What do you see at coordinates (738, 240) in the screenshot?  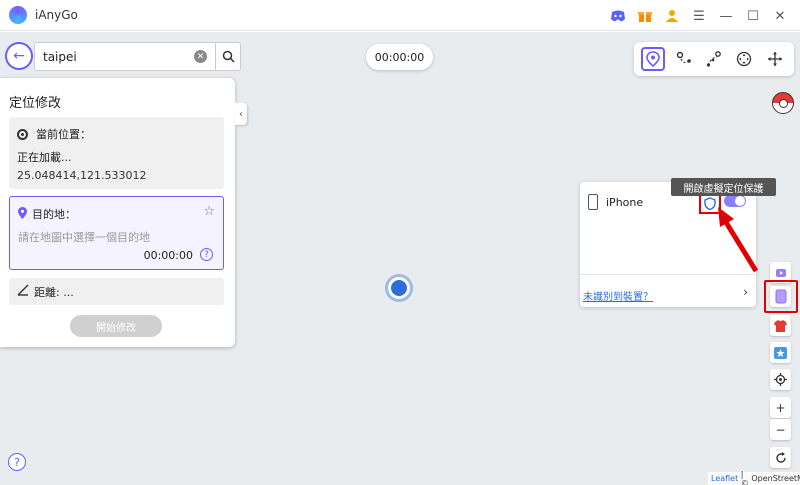 I see `annotation-arrow` at bounding box center [738, 240].